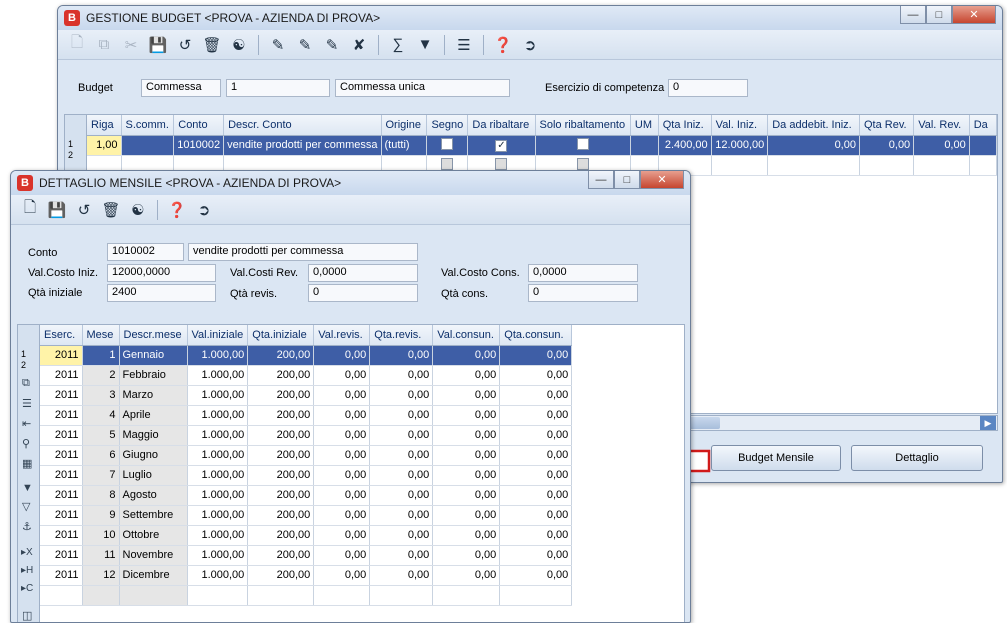 The height and width of the screenshot is (623, 1007). I want to click on cell-segno, so click(447, 145).